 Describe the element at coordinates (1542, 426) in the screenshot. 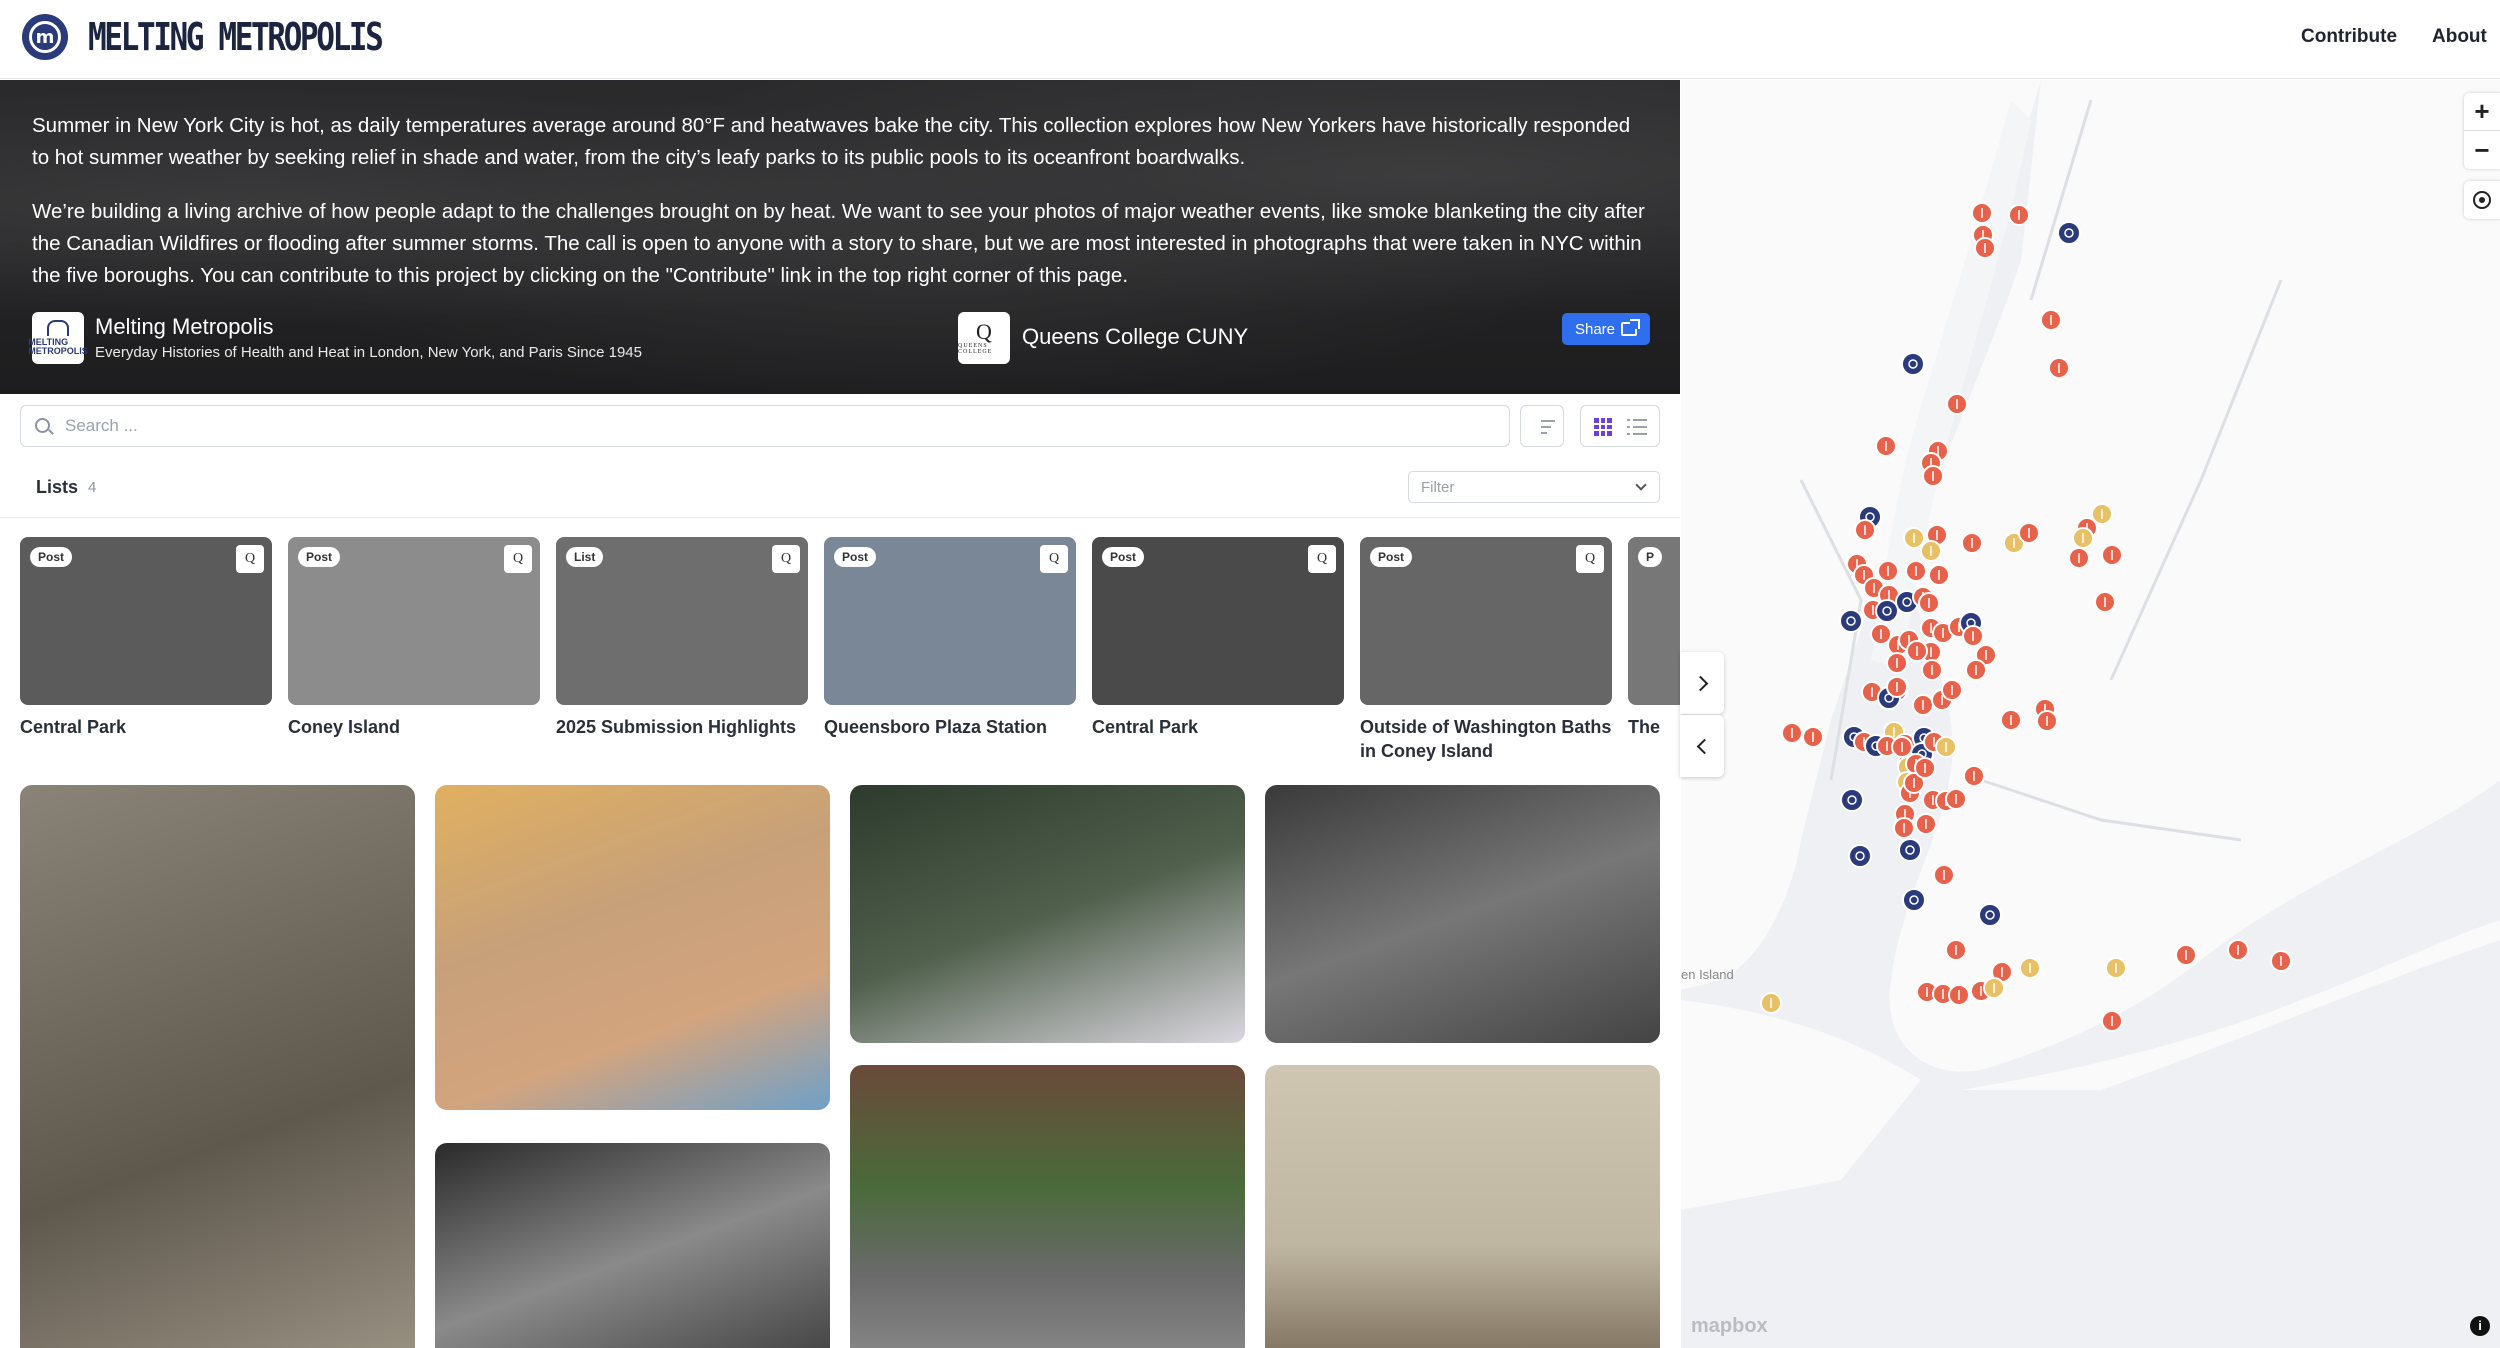

I see `sort-button` at that location.